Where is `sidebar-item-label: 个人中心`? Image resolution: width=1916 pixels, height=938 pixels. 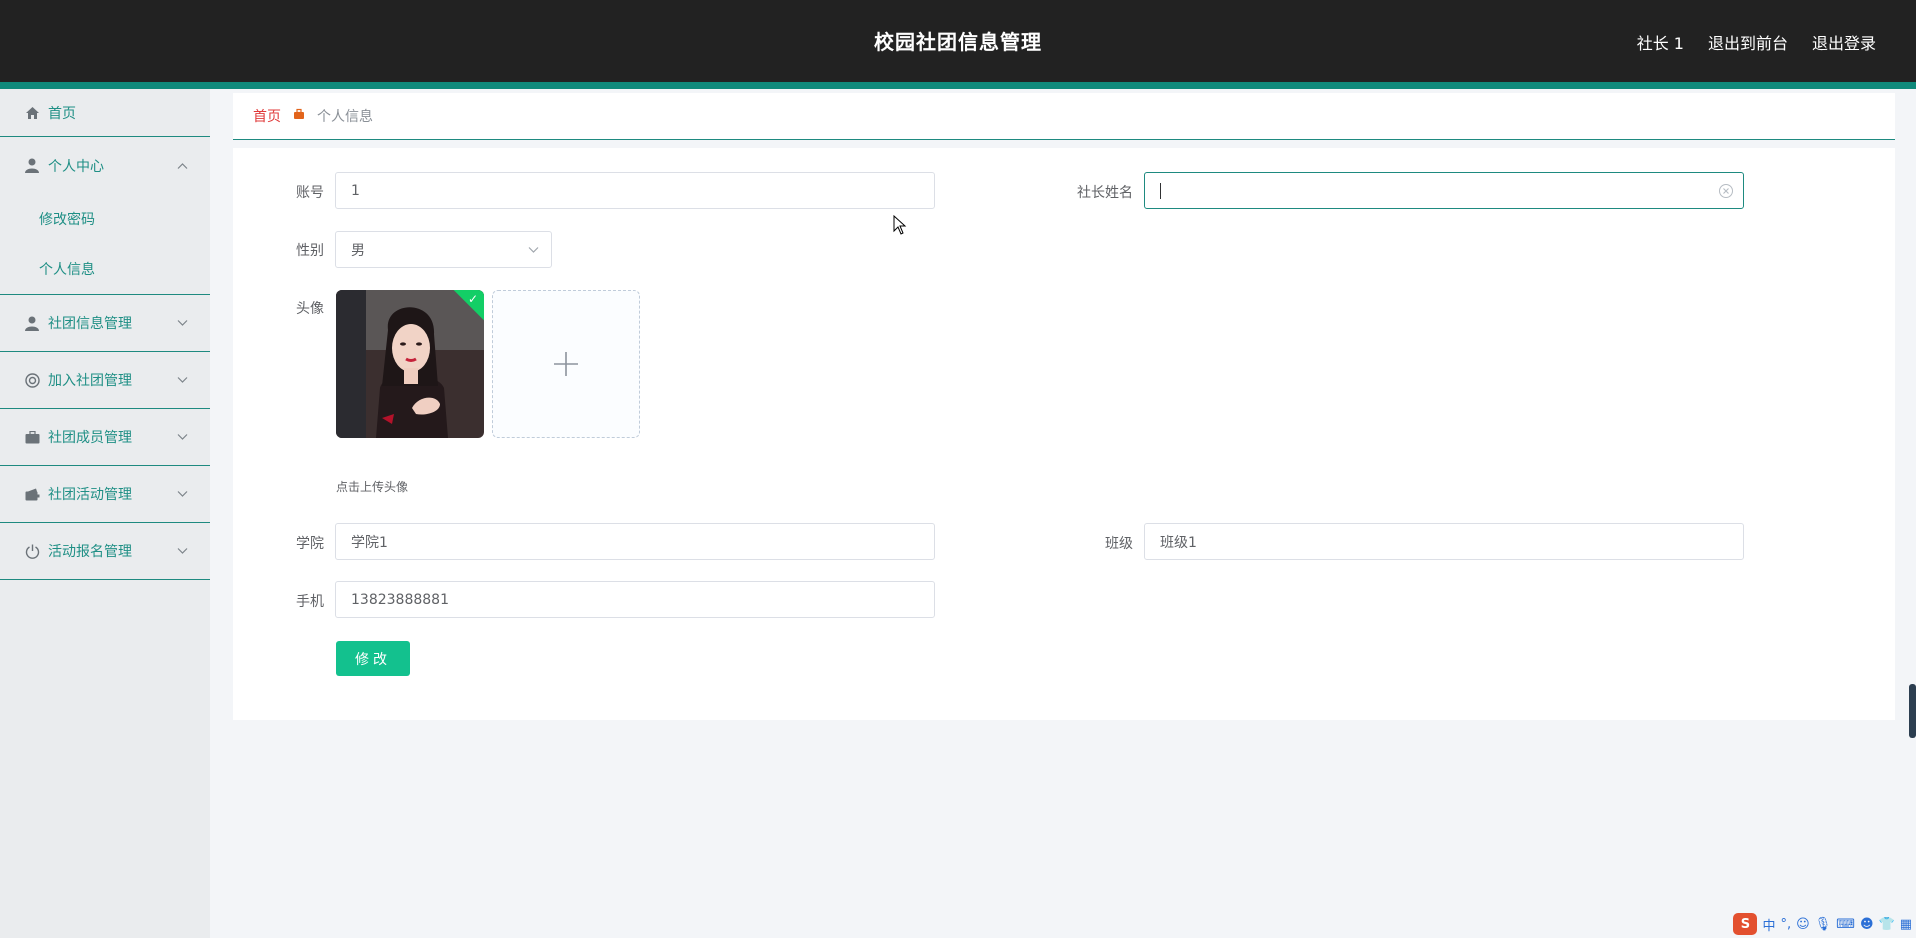
sidebar-item-label: 个人中心 is located at coordinates (76, 166).